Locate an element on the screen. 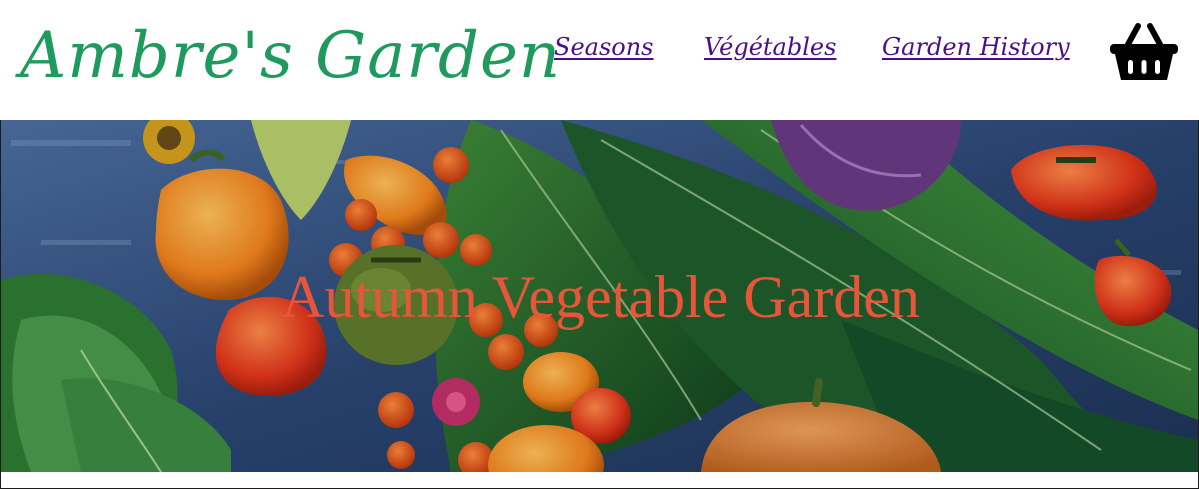 The height and width of the screenshot is (489, 1199). nav-link-garden-history: Garden History is located at coordinates (976, 47).